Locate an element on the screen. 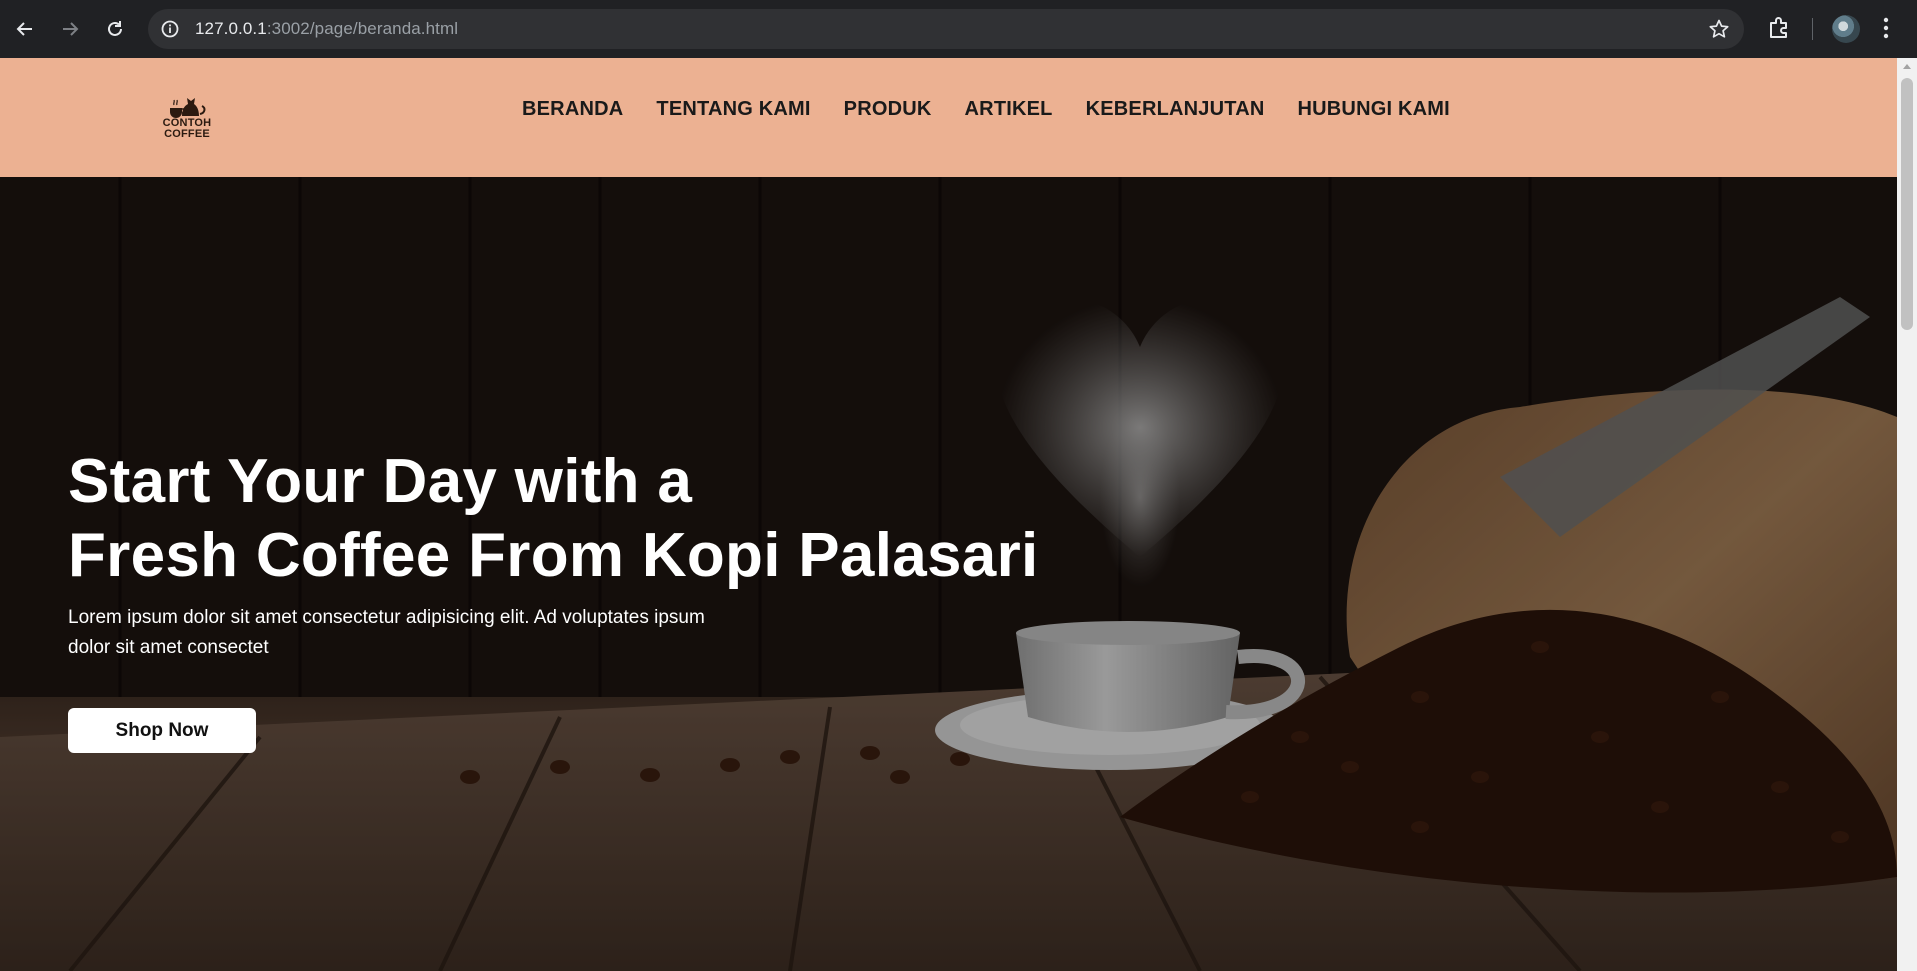  scrollbar-thumb is located at coordinates (1907, 204).